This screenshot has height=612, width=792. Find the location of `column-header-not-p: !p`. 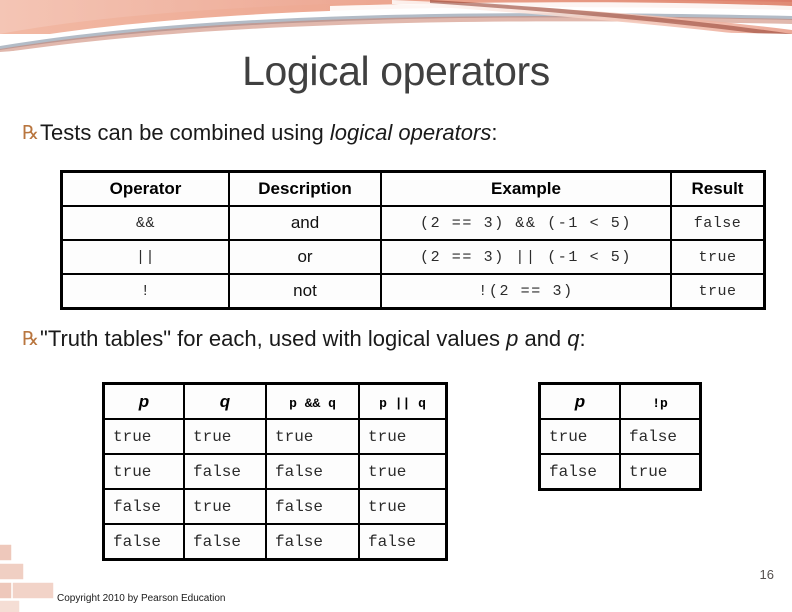

column-header-not-p: !p is located at coordinates (660, 401).